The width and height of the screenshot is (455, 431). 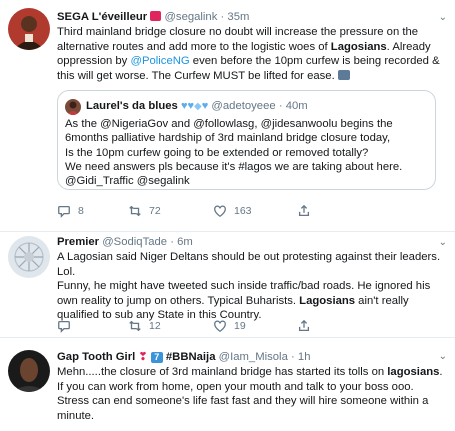 What do you see at coordinates (73, 107) in the screenshot?
I see `quoted-avatar` at bounding box center [73, 107].